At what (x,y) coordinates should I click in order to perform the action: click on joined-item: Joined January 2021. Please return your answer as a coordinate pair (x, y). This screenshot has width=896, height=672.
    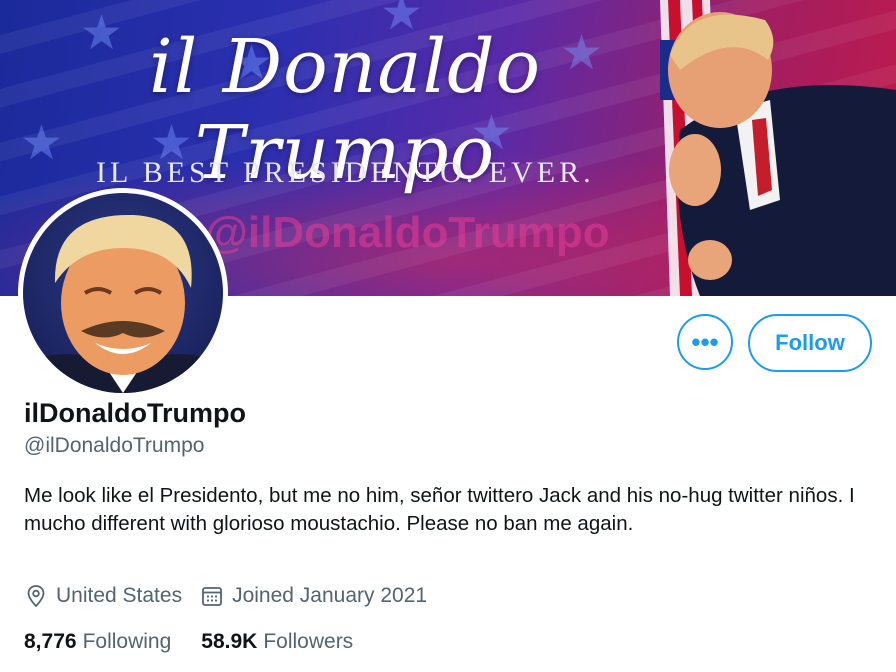
    Looking at the image, I should click on (313, 596).